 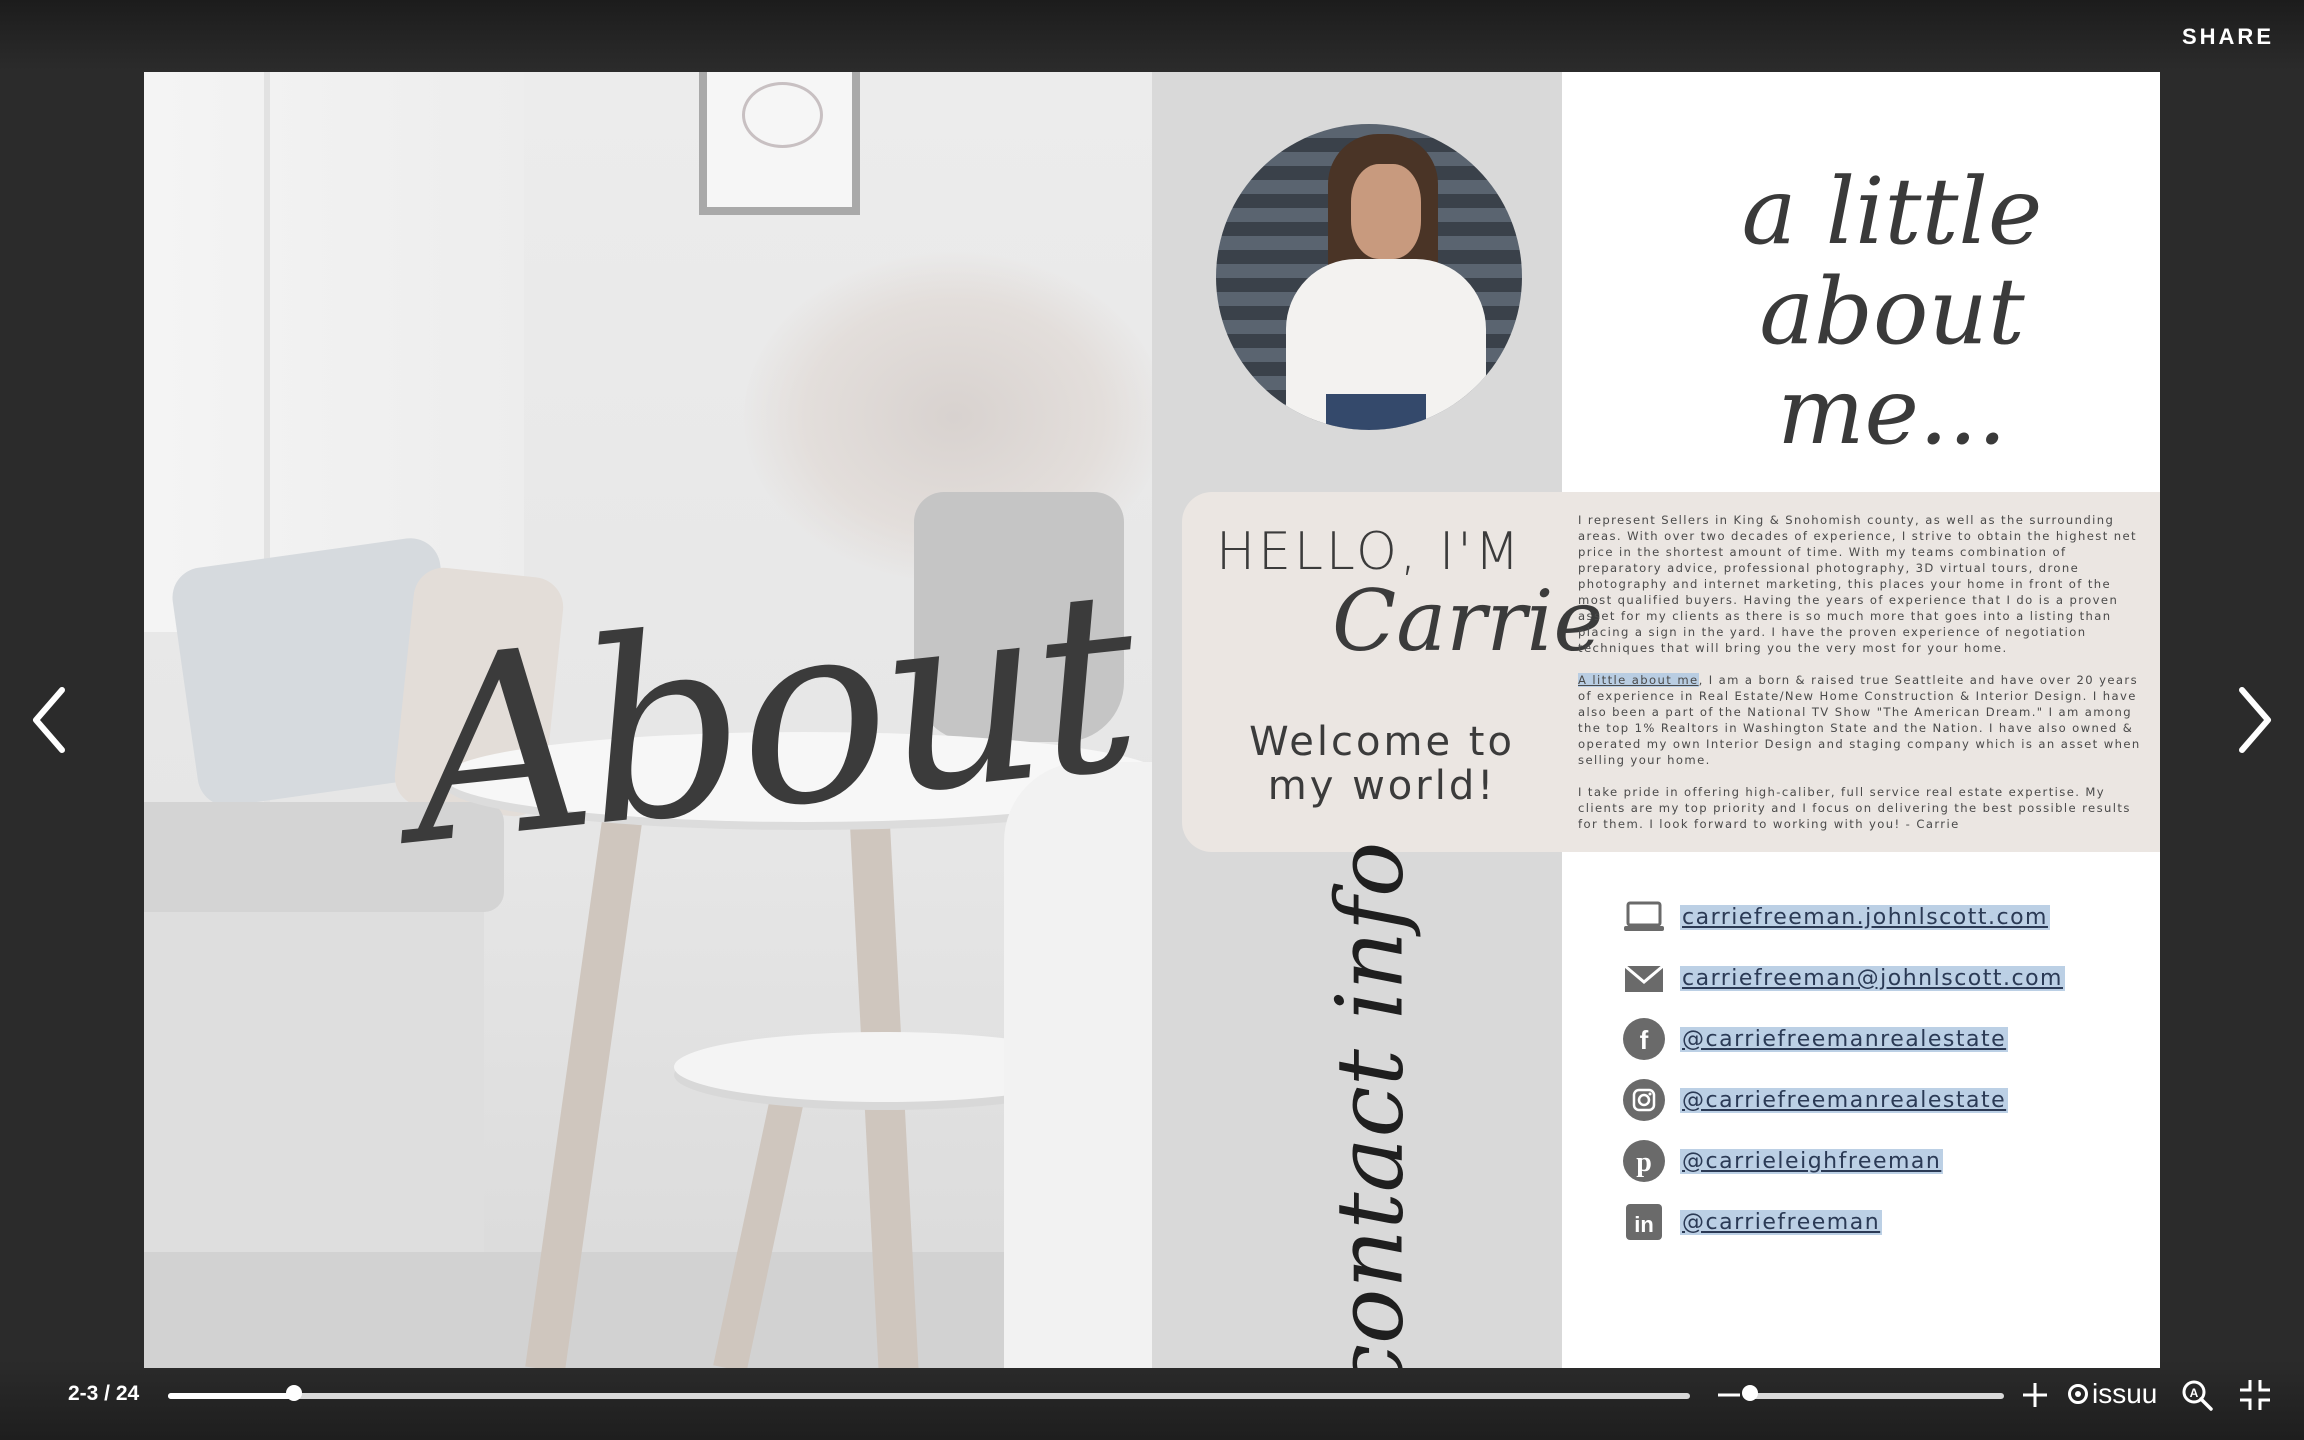 I want to click on envelope-icon, so click(x=1644, y=978).